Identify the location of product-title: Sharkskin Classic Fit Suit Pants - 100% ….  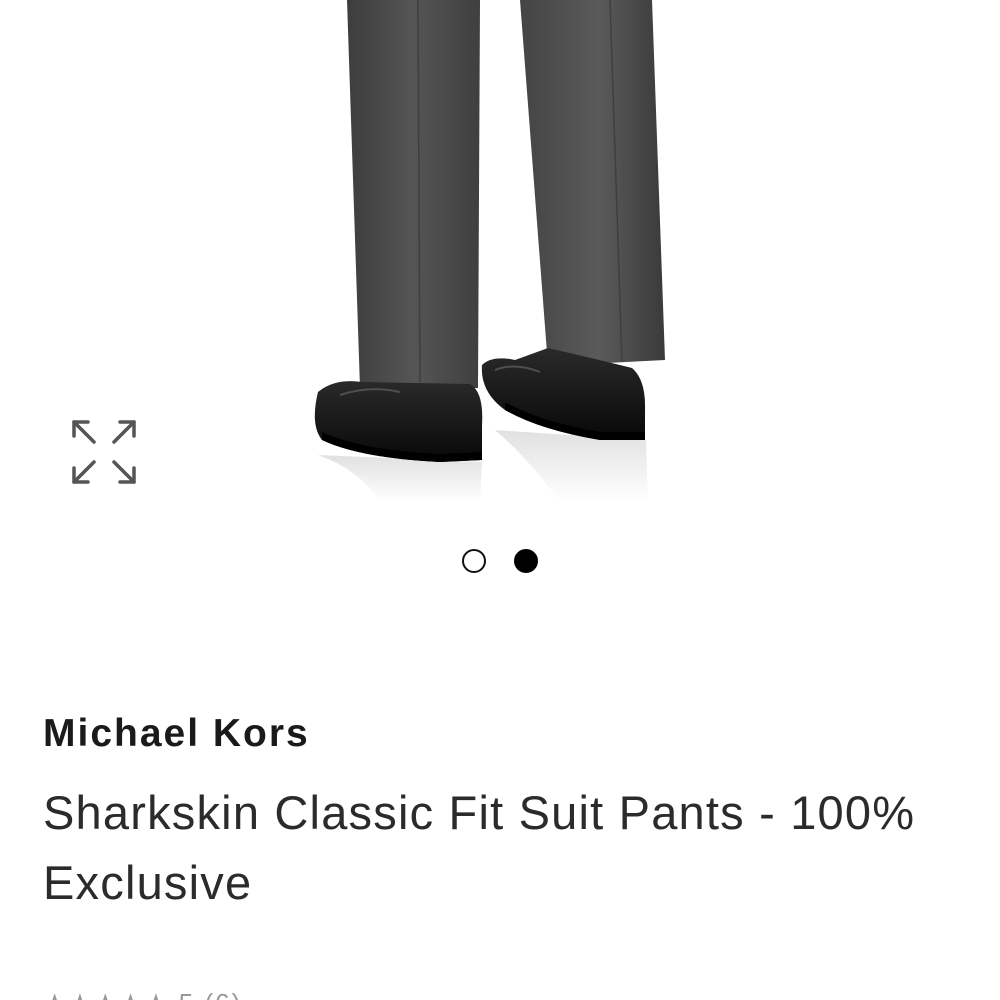
(479, 847).